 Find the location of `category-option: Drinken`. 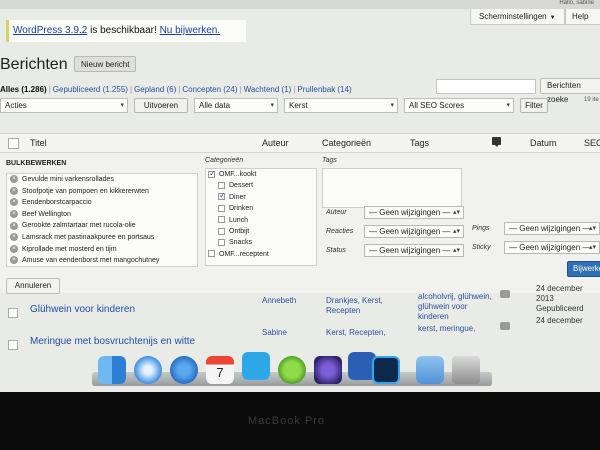

category-option: Drinken is located at coordinates (261, 208).